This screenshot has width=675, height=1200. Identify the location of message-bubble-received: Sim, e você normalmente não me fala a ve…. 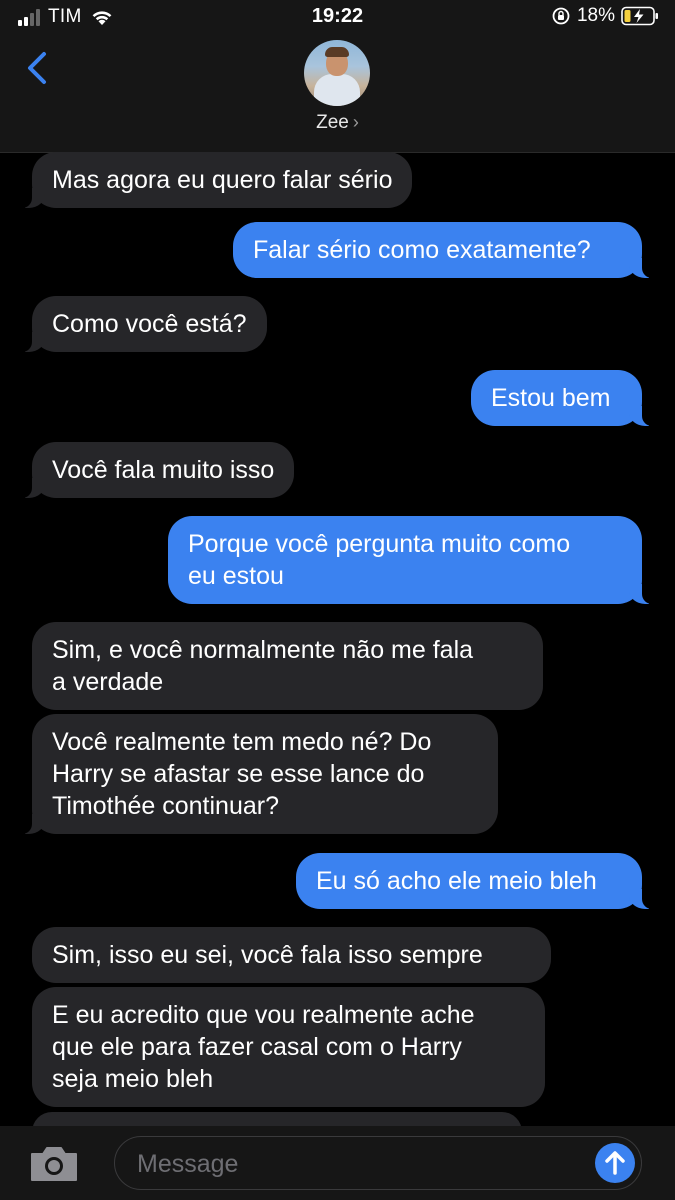
(287, 666).